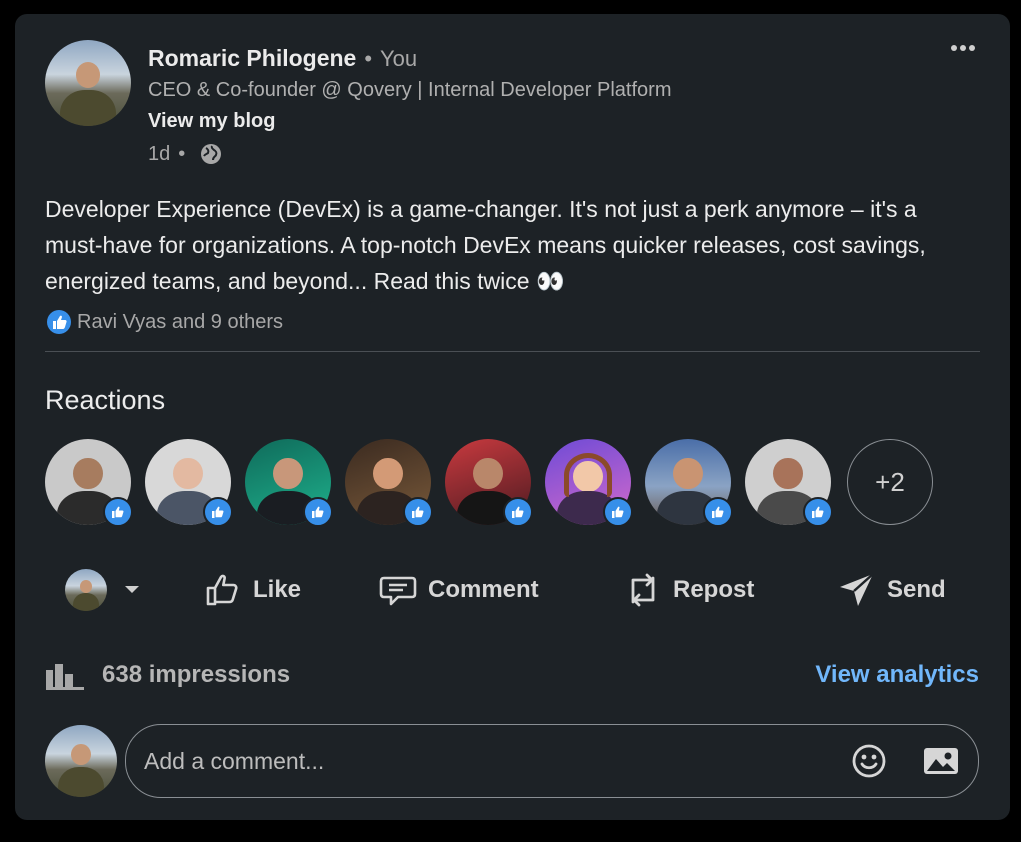  I want to click on chevron-down-icon, so click(132, 590).